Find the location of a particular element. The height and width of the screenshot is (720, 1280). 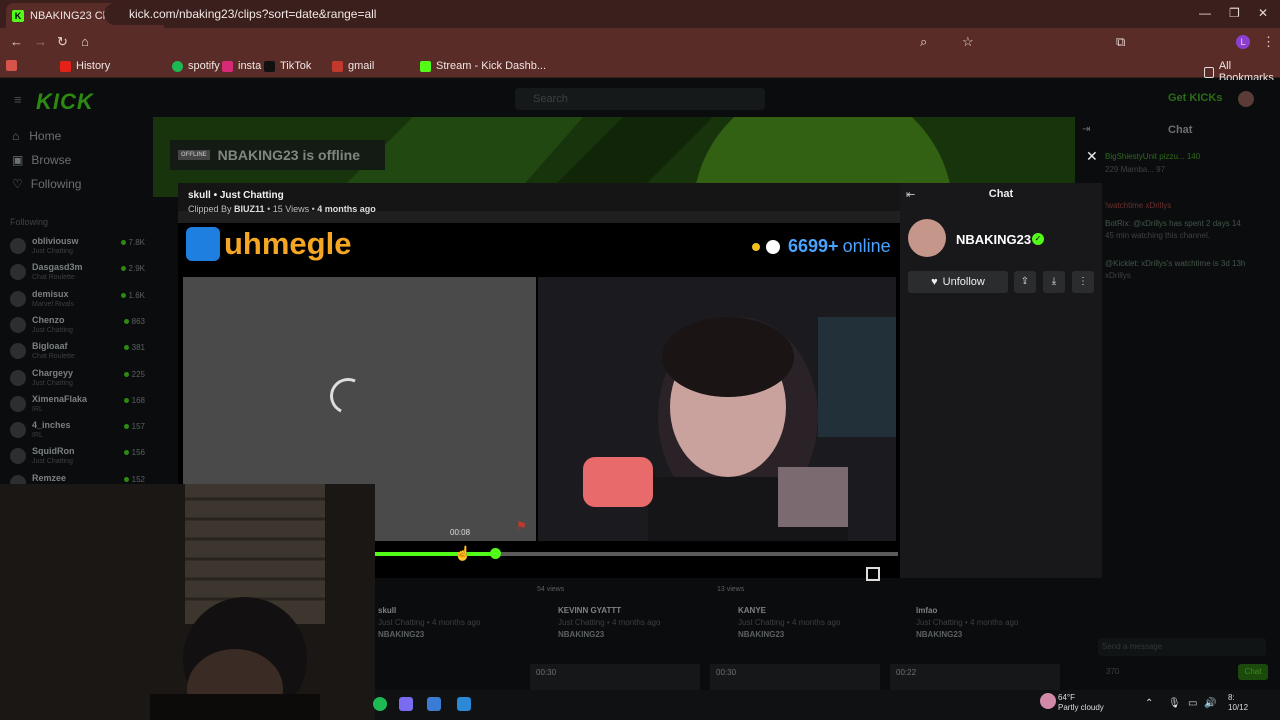

close-modal-icon: ✕ is located at coordinates (1092, 156).